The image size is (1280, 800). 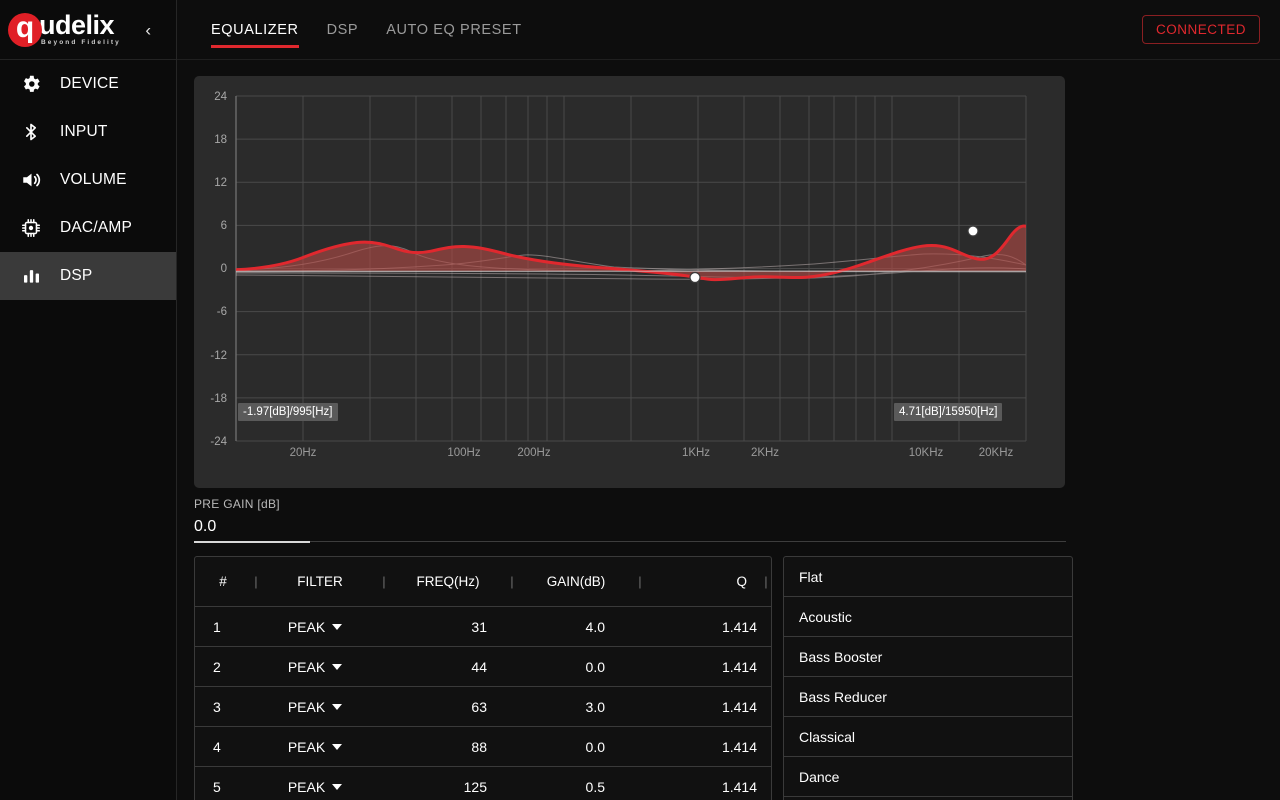 What do you see at coordinates (433, 707) in the screenshot?
I see `cell-freq: 63` at bounding box center [433, 707].